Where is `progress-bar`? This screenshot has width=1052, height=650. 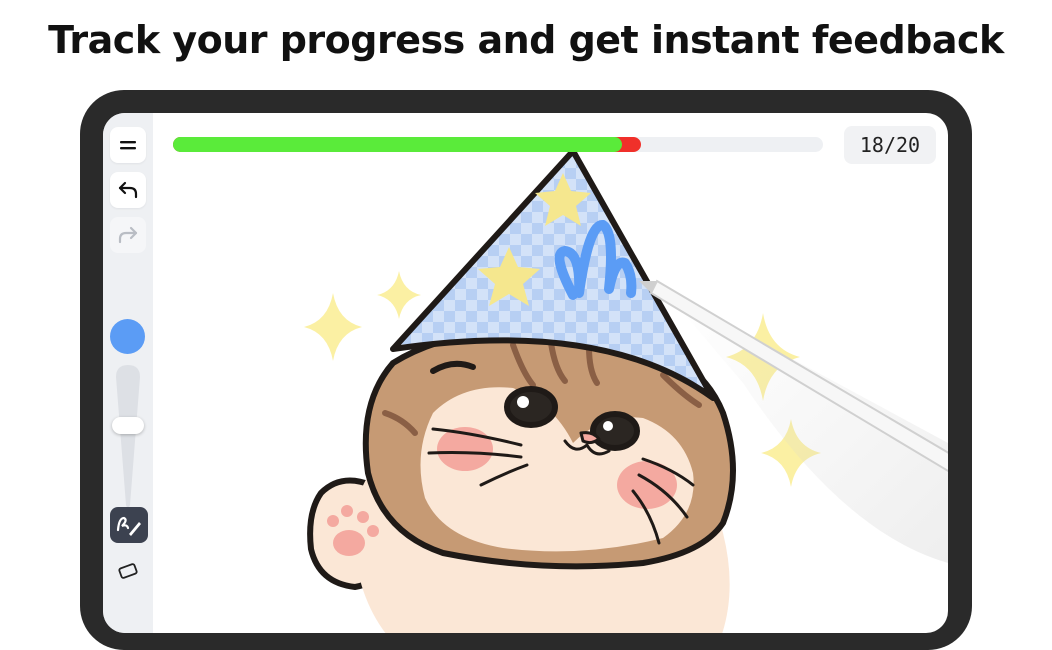 progress-bar is located at coordinates (498, 144).